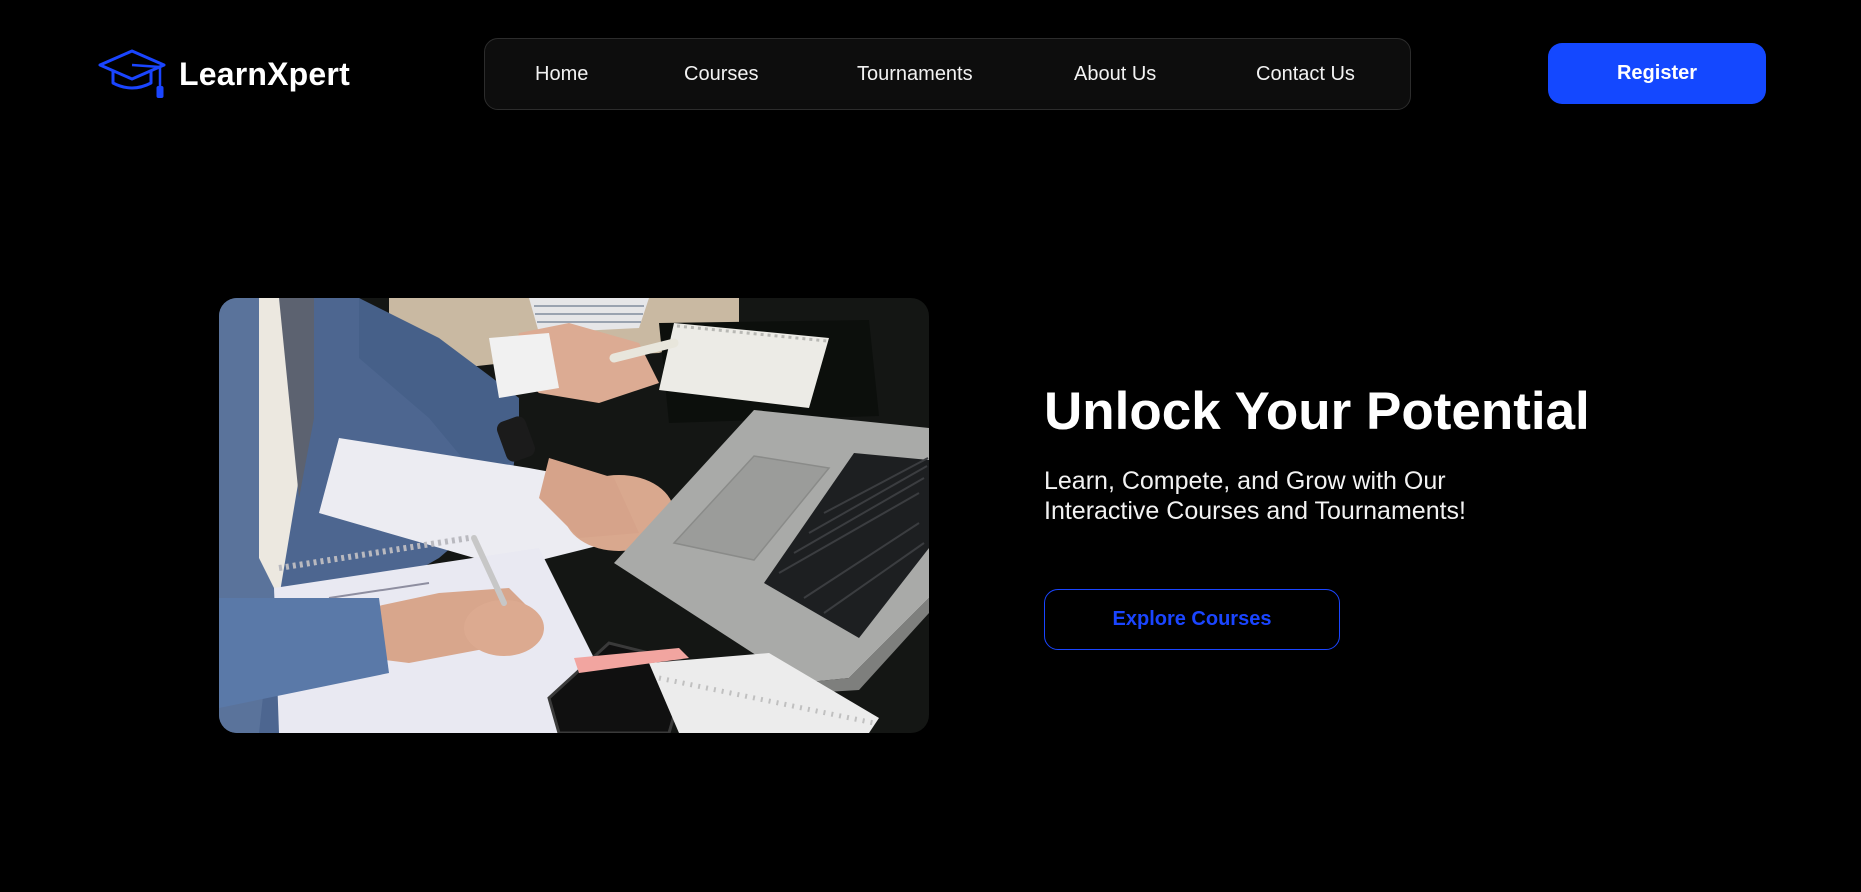  I want to click on nav-item-tournaments: Tournaments, so click(915, 74).